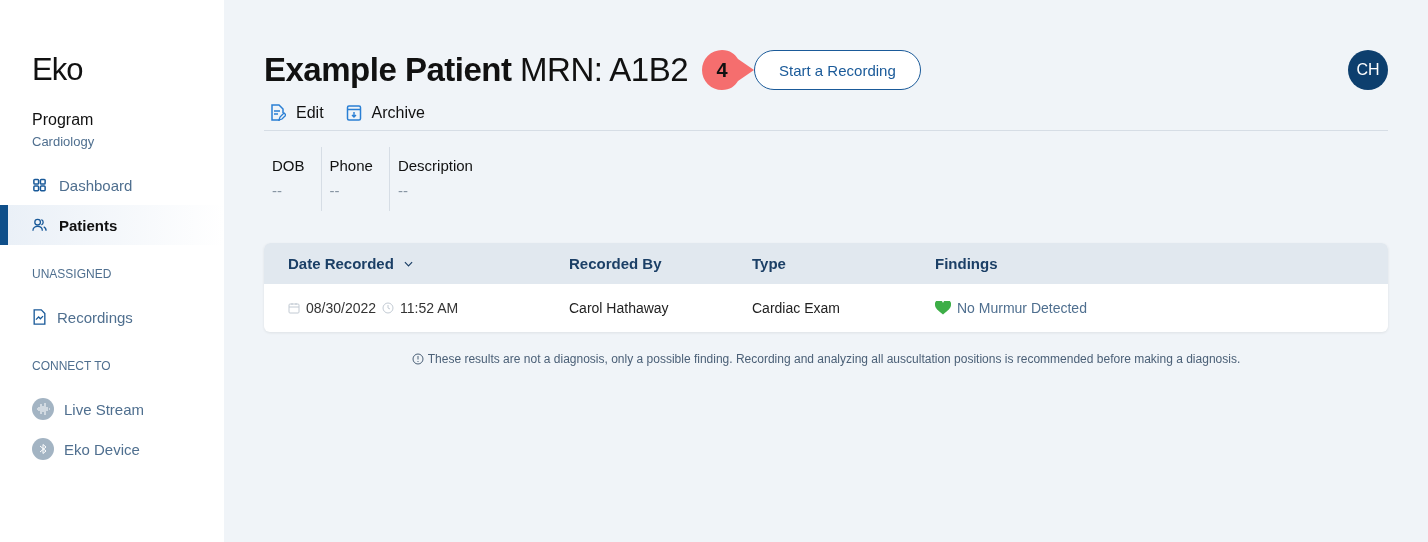 This screenshot has height=542, width=1428. I want to click on table-cell-text: Cardiac Exam, so click(796, 308).